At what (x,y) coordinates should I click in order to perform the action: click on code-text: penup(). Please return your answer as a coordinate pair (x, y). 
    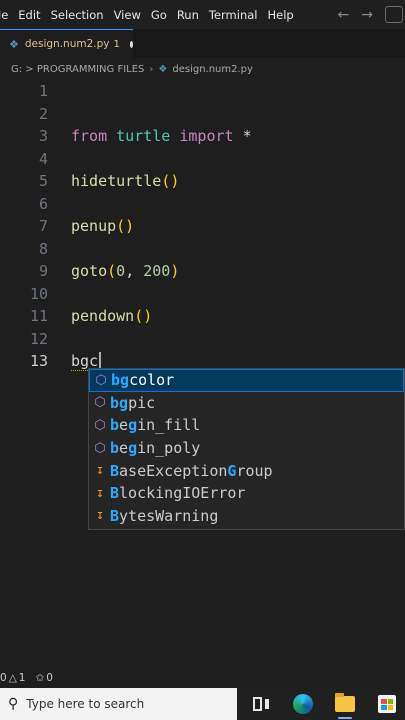
    Looking at the image, I should click on (103, 226).